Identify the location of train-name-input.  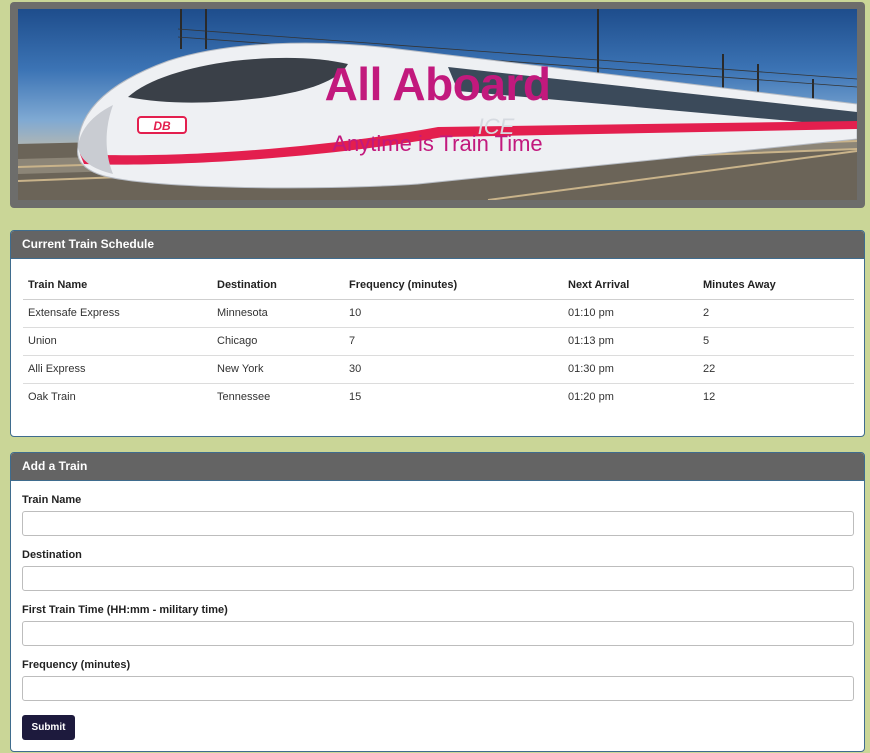
(438, 523).